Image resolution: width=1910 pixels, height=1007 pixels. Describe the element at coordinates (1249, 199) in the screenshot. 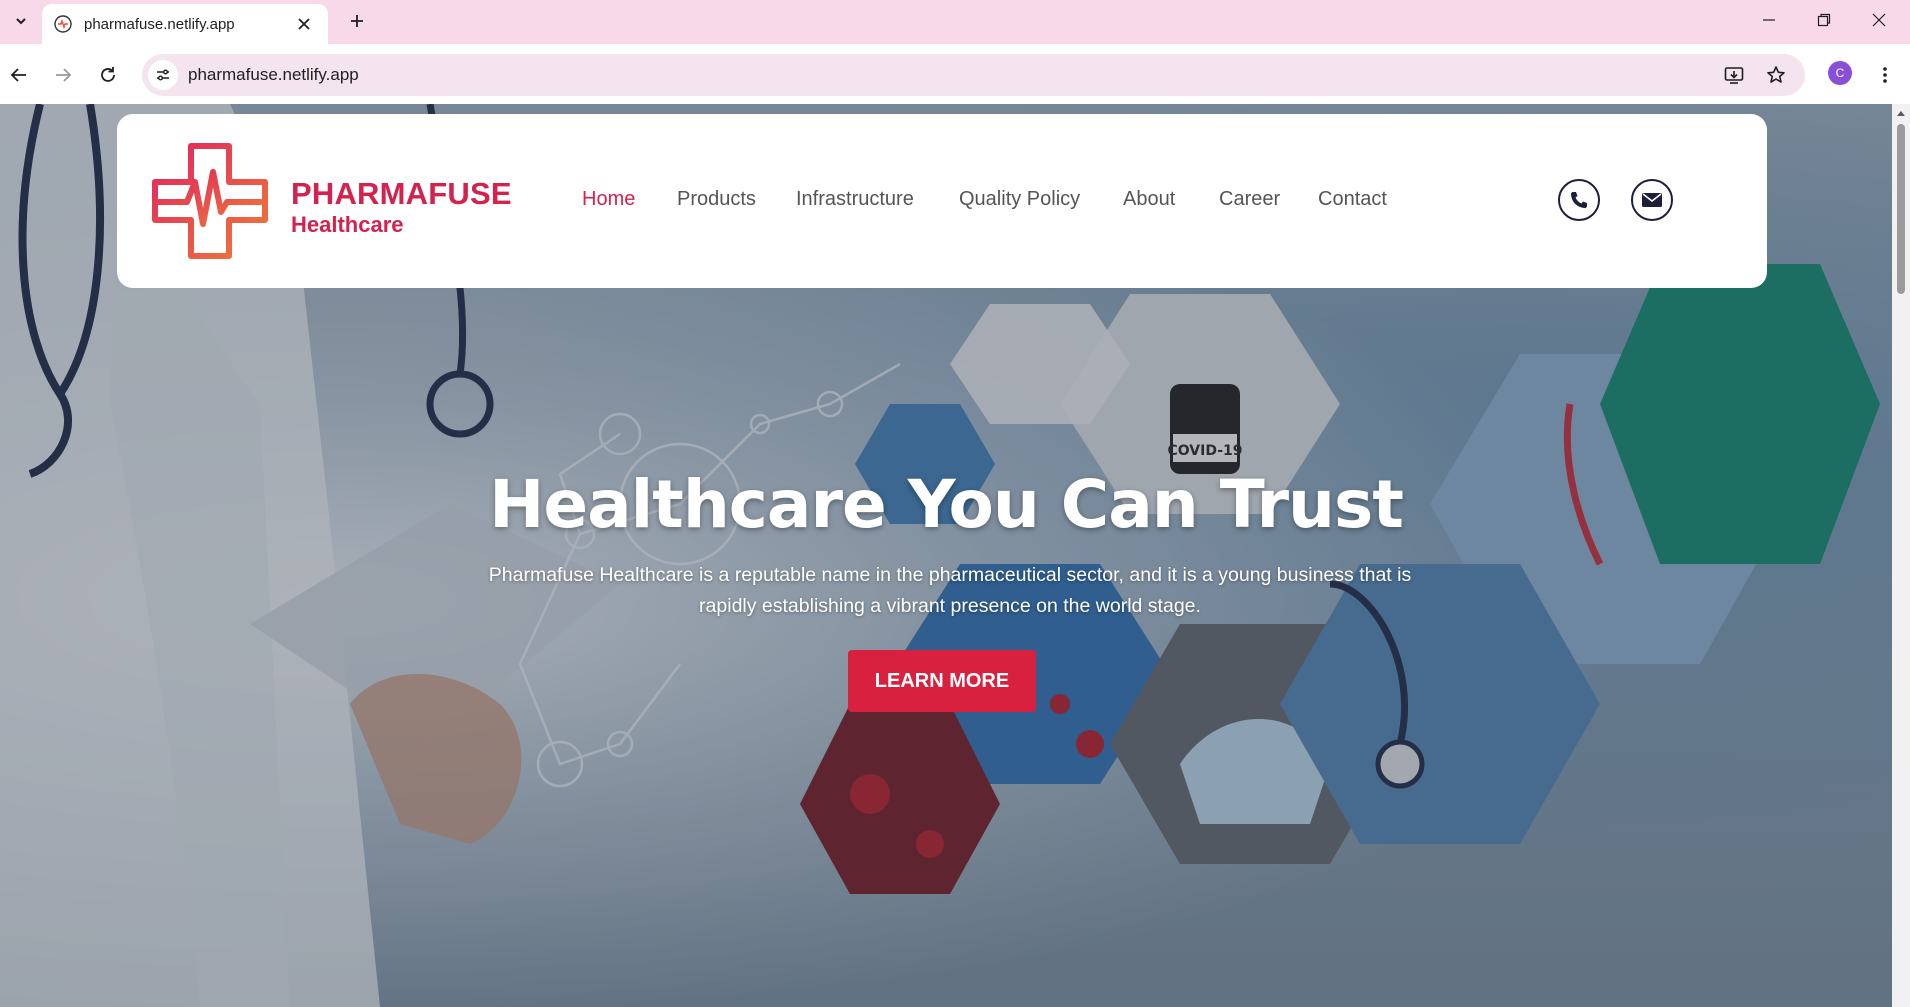

I see `nav-career: Career` at that location.